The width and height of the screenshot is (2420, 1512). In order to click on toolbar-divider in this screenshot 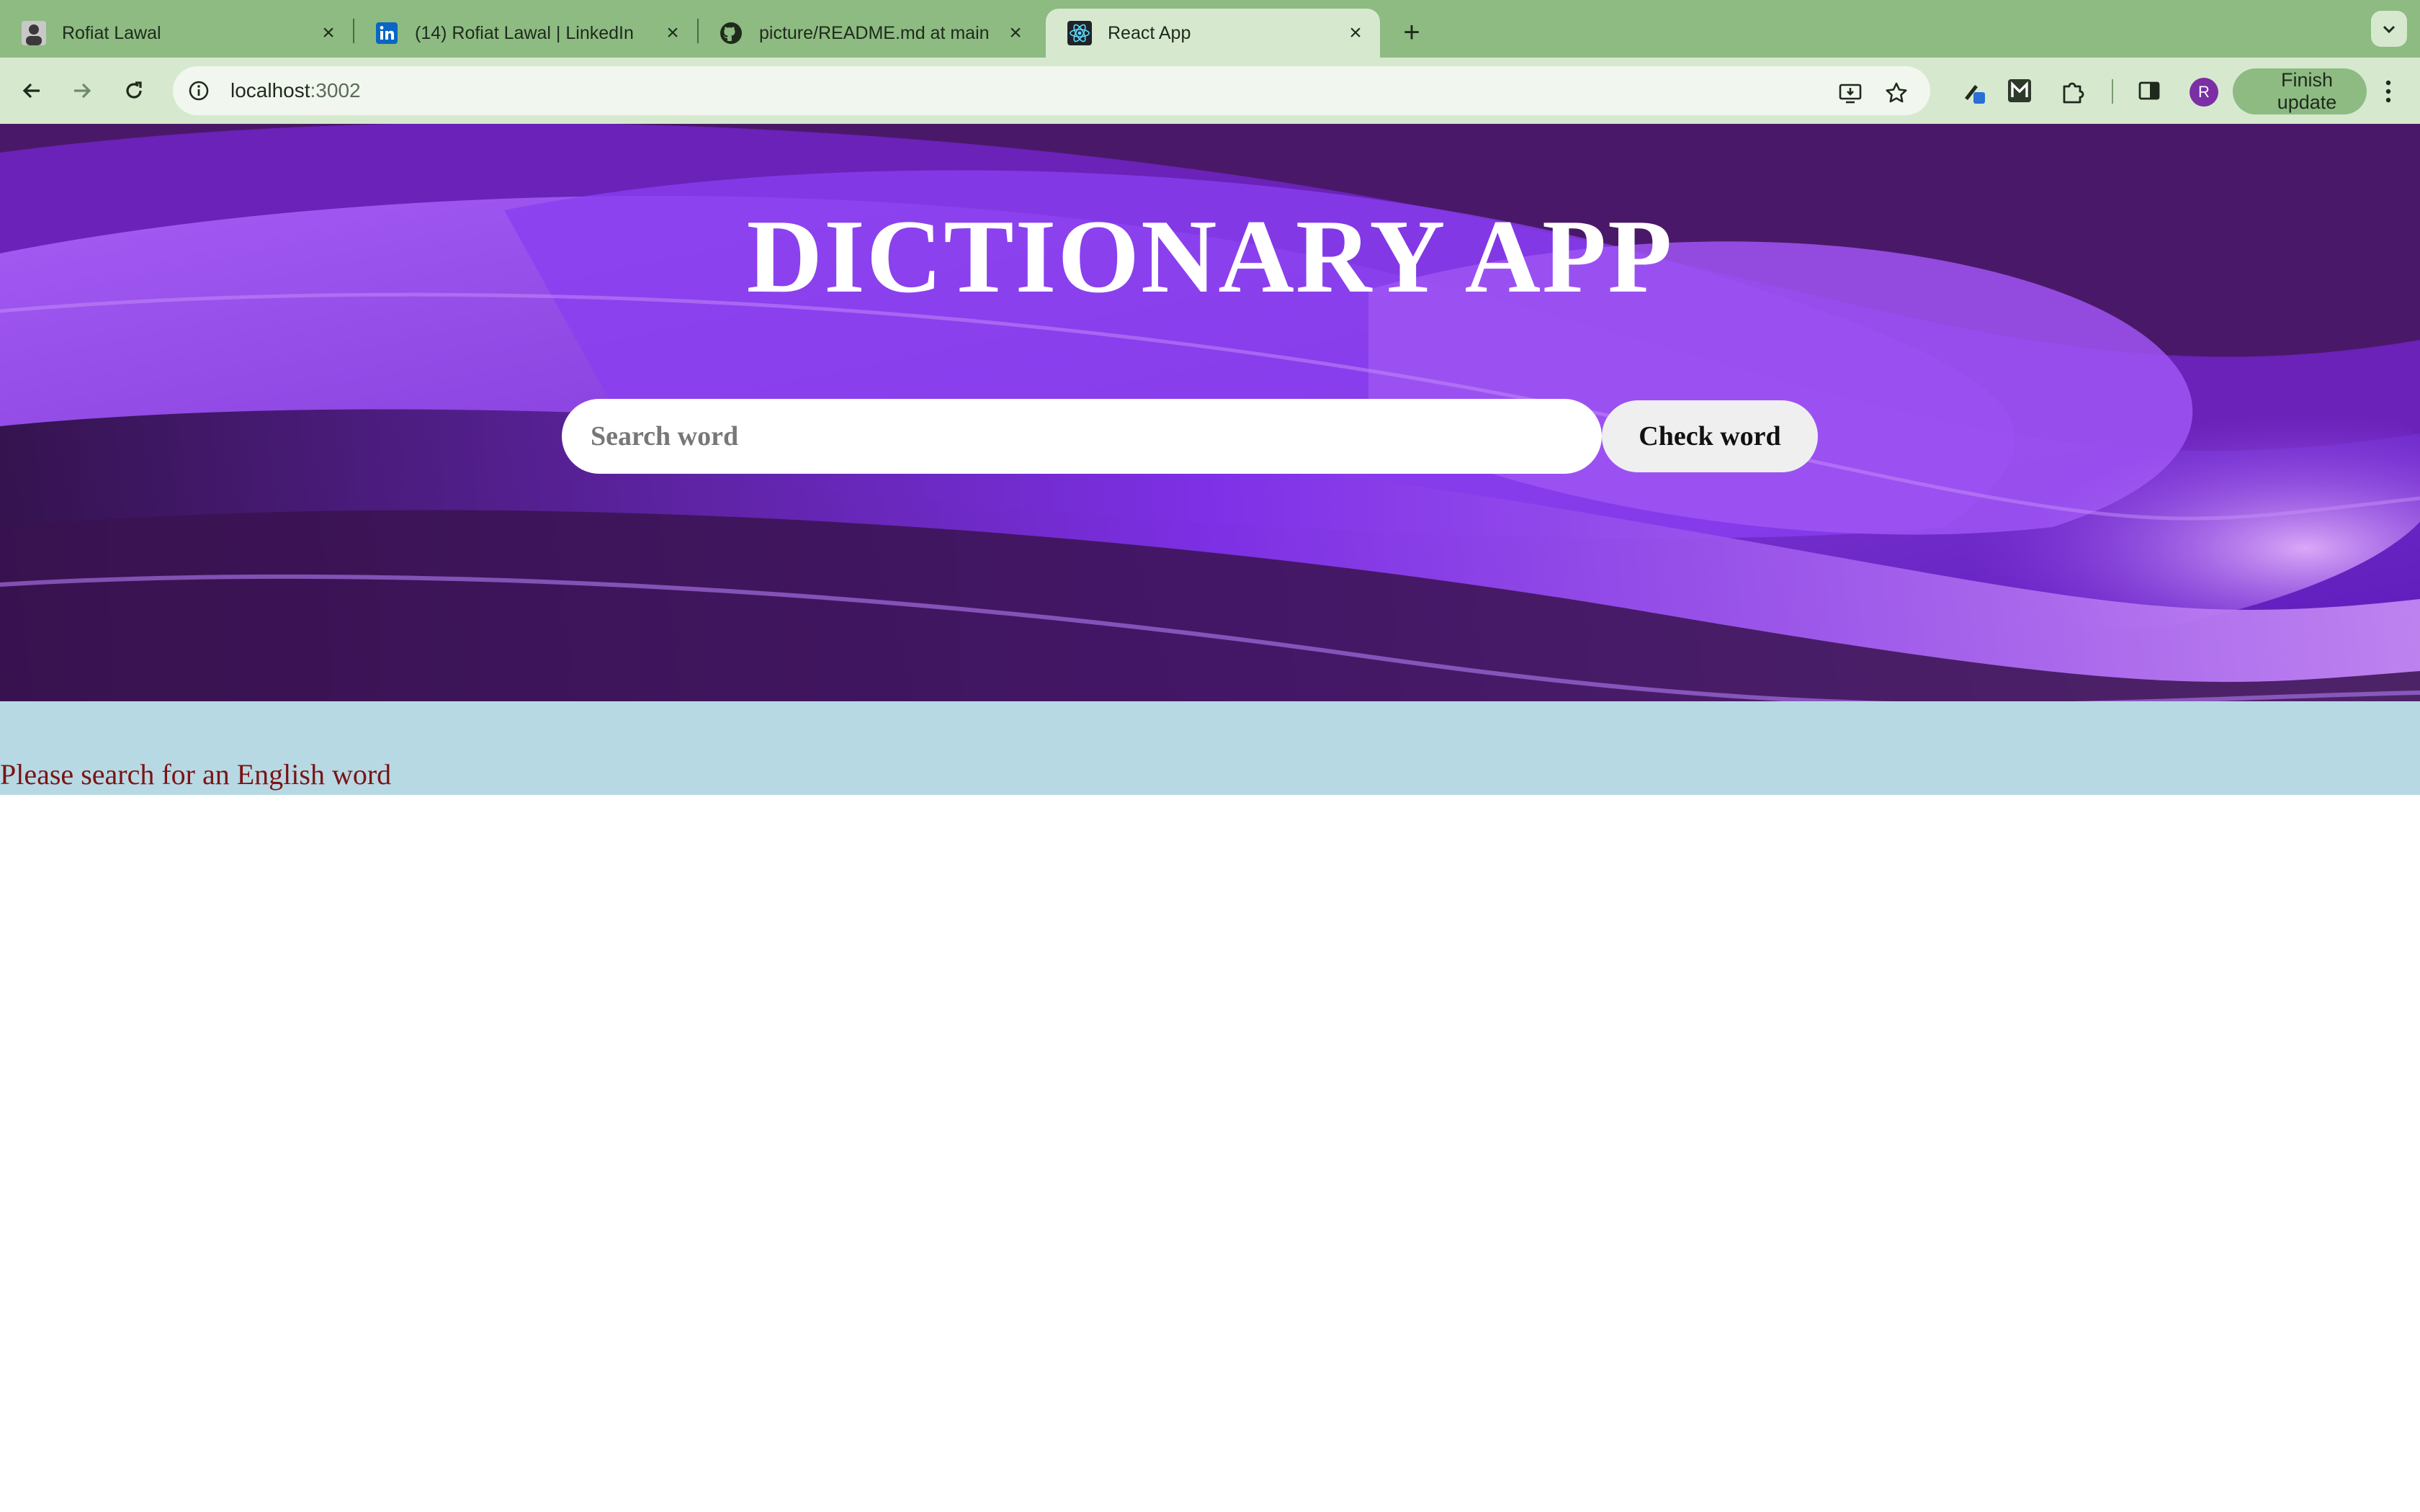, I will do `click(2112, 91)`.